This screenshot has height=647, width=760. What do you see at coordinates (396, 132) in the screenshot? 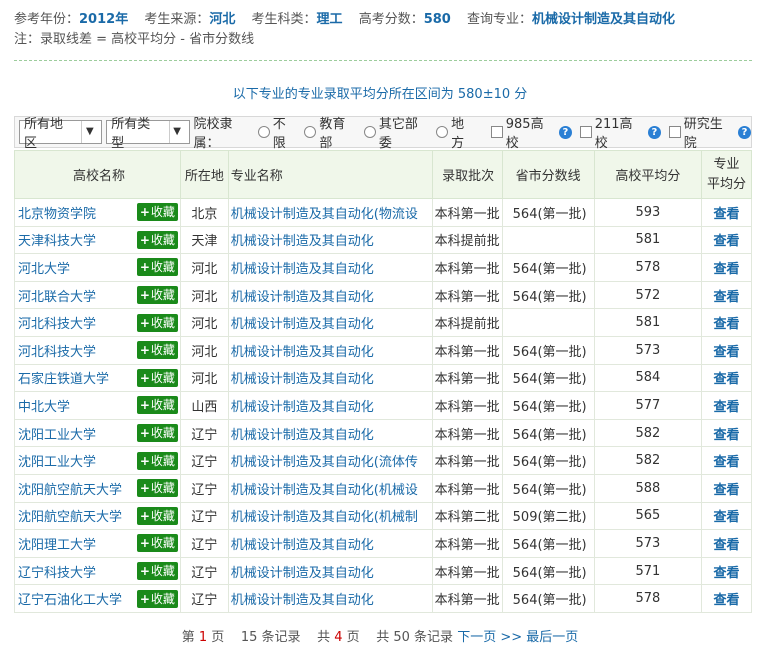
I see `radio-other-ministries: 其它部委` at bounding box center [396, 132].